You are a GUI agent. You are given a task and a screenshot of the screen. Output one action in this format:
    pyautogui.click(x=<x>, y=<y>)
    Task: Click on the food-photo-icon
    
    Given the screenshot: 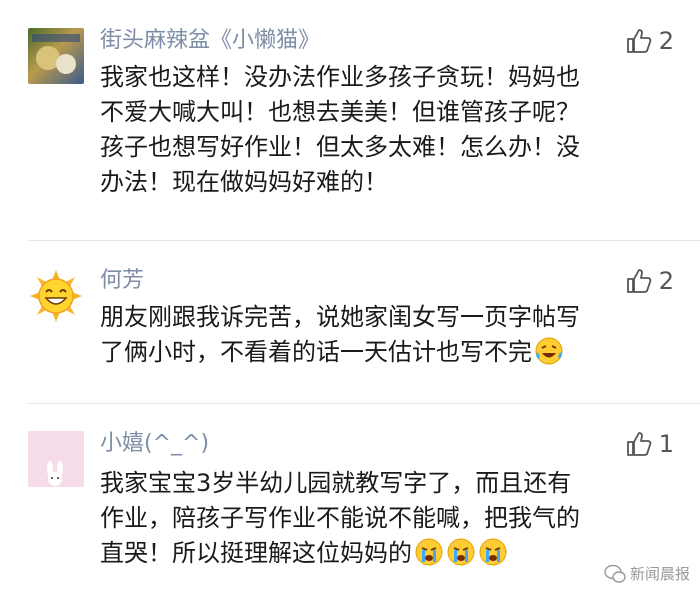 What is the action you would take?
    pyautogui.click(x=56, y=54)
    